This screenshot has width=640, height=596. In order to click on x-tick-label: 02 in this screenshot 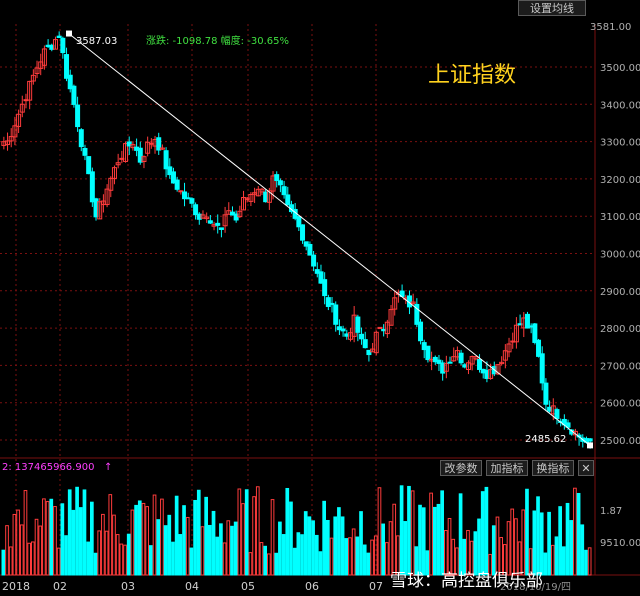, I will do `click(60, 586)`.